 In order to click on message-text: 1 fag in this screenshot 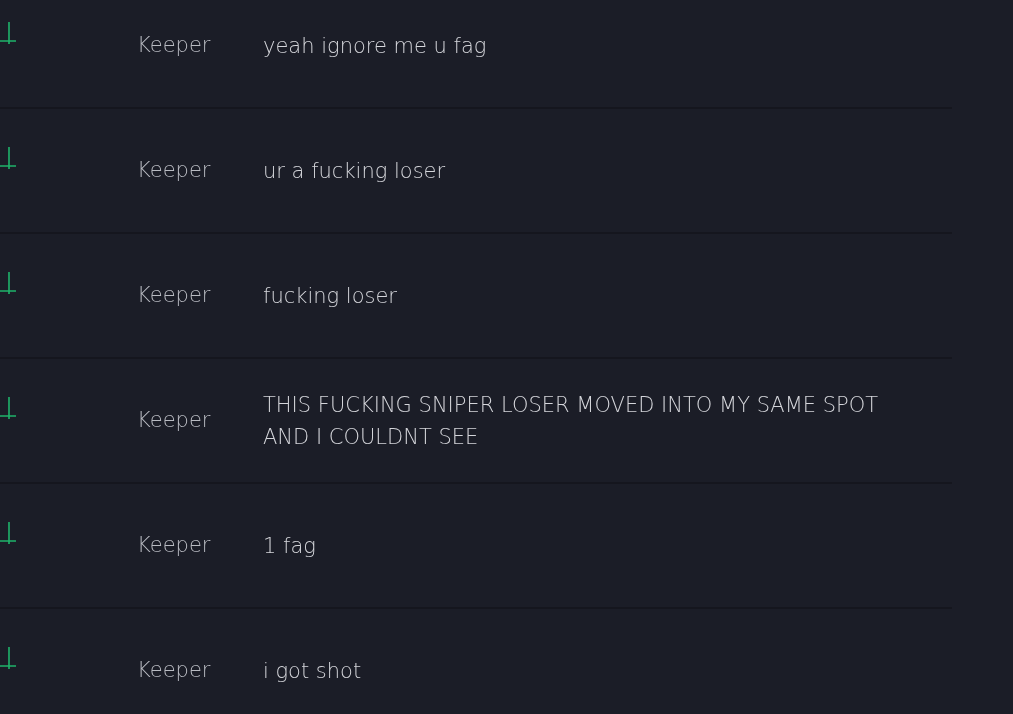, I will do `click(289, 546)`.